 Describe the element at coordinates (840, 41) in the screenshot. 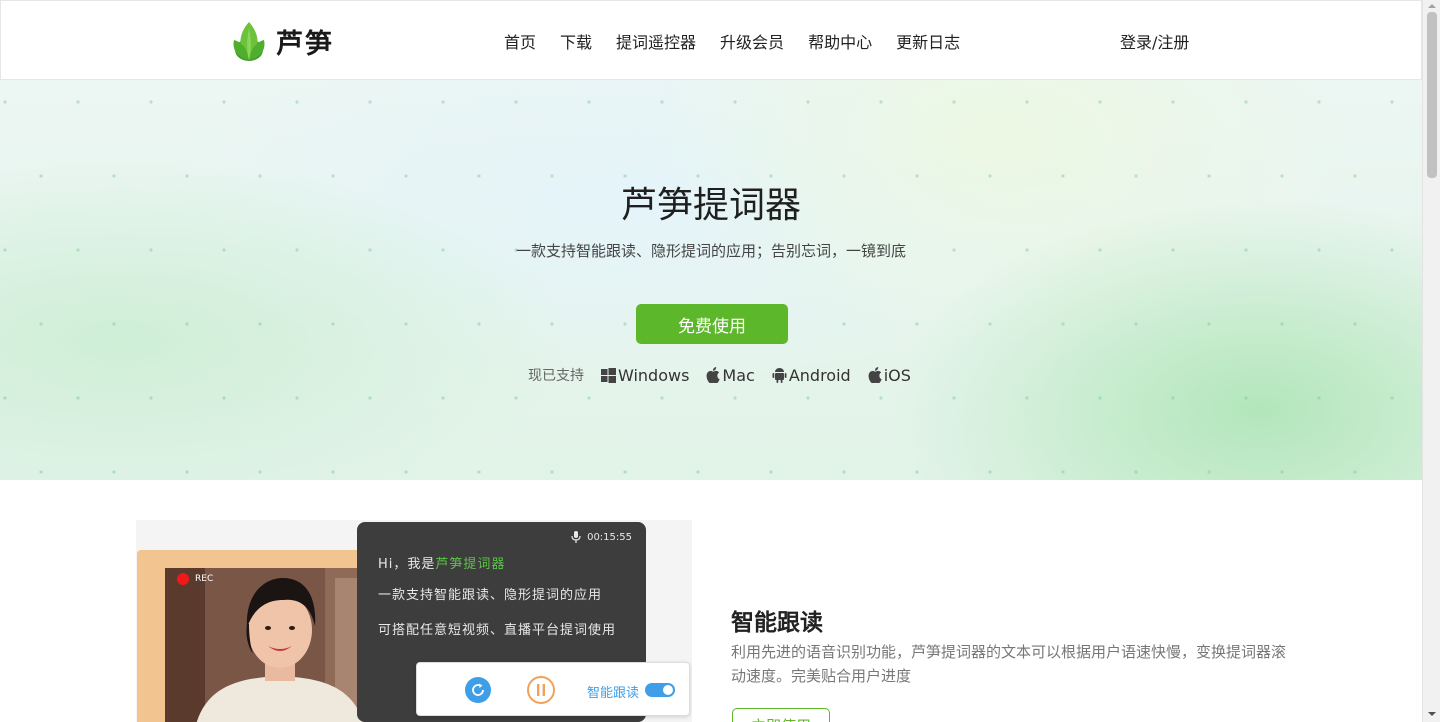

I see `nav-item-help: 帮助中心` at that location.